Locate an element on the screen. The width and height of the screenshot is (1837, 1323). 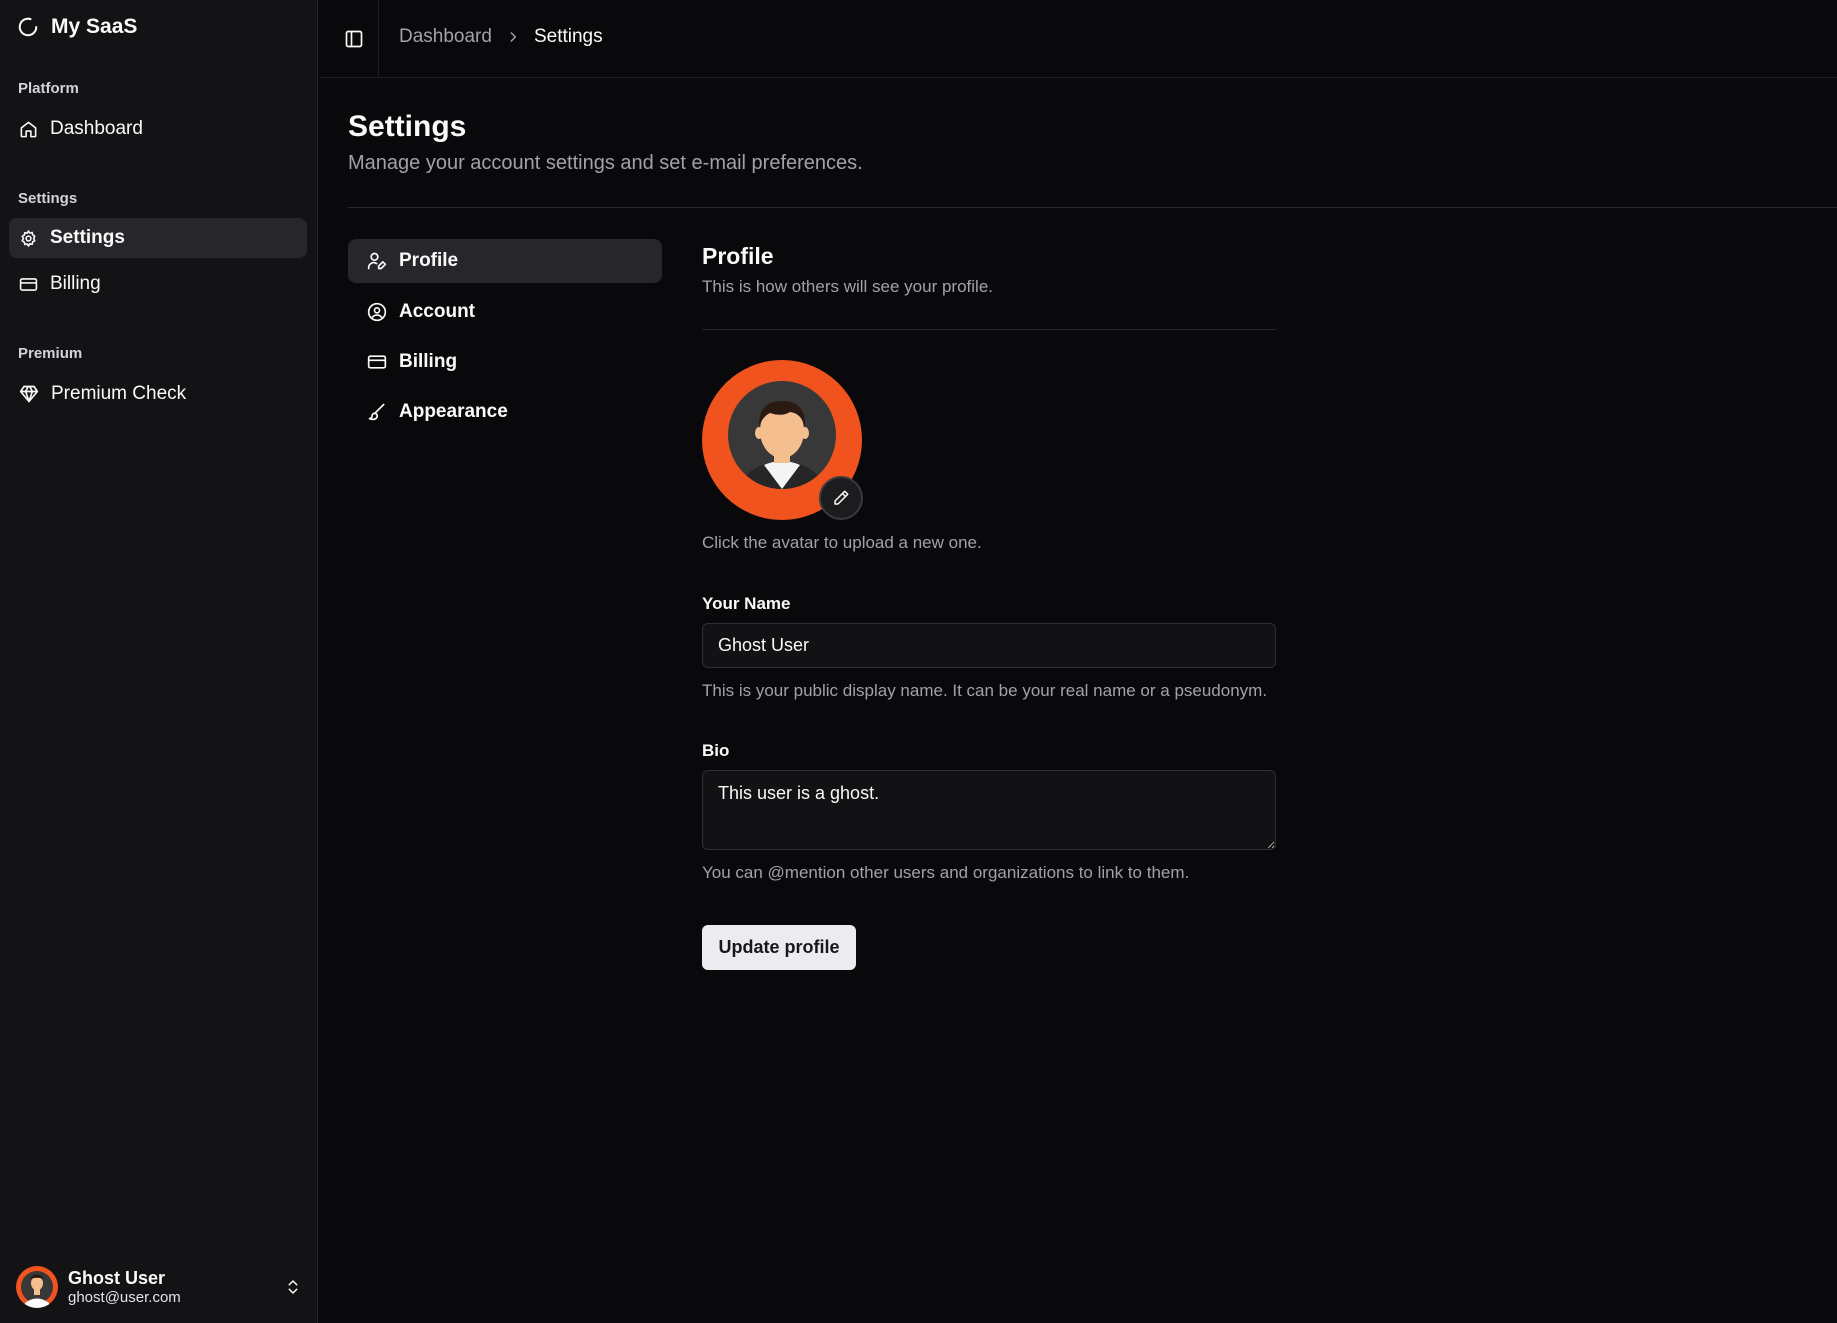
breadcrumb-link-dashboard: Dashboard is located at coordinates (445, 37).